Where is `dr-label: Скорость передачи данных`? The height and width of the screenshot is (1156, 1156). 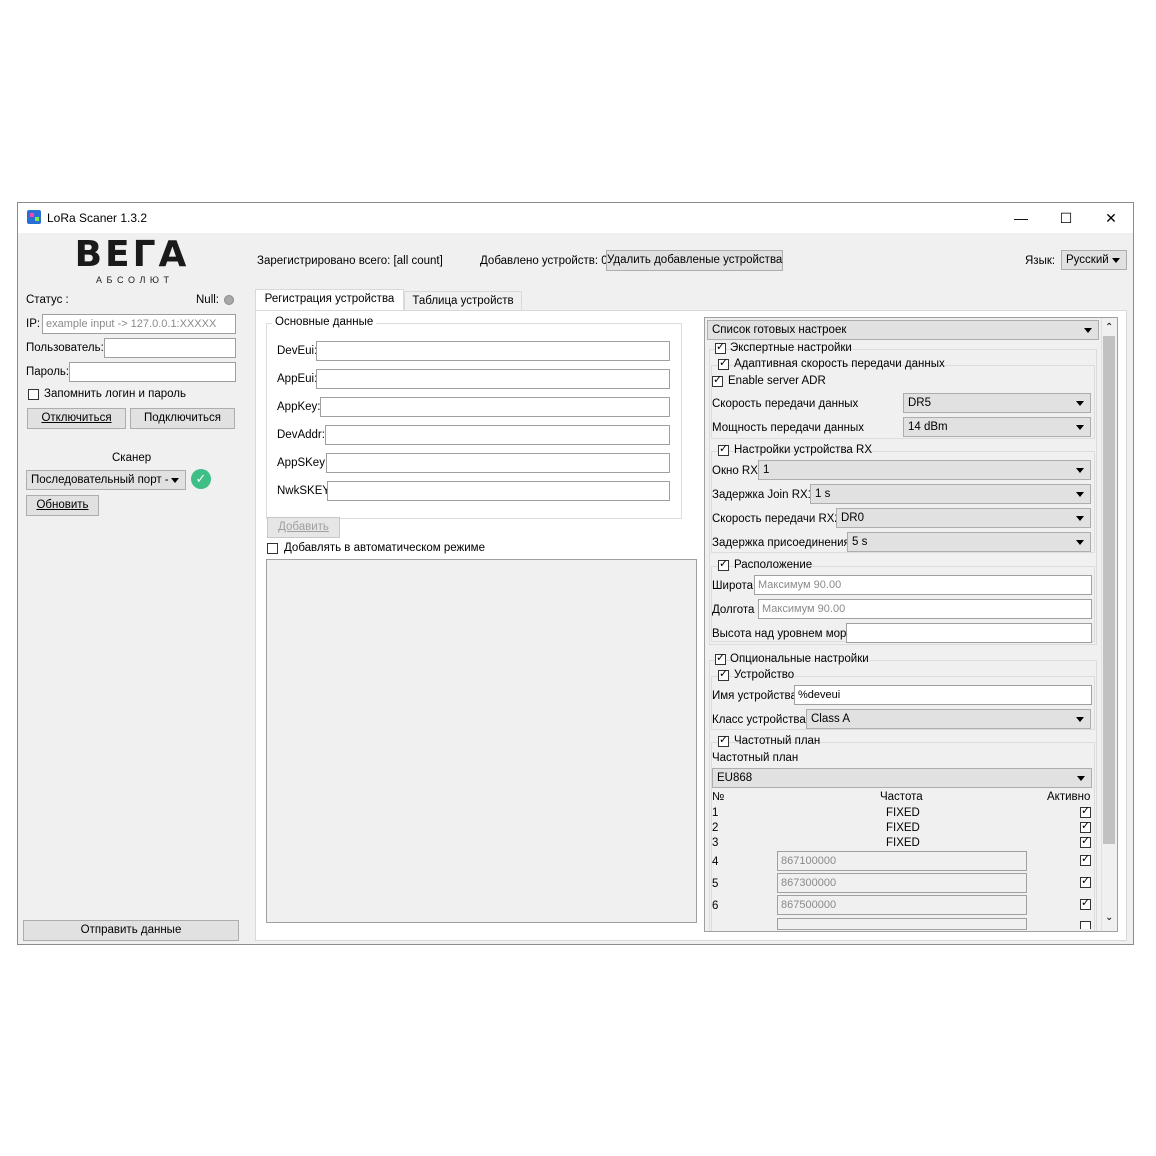
dr-label: Скорость передачи данных is located at coordinates (785, 404).